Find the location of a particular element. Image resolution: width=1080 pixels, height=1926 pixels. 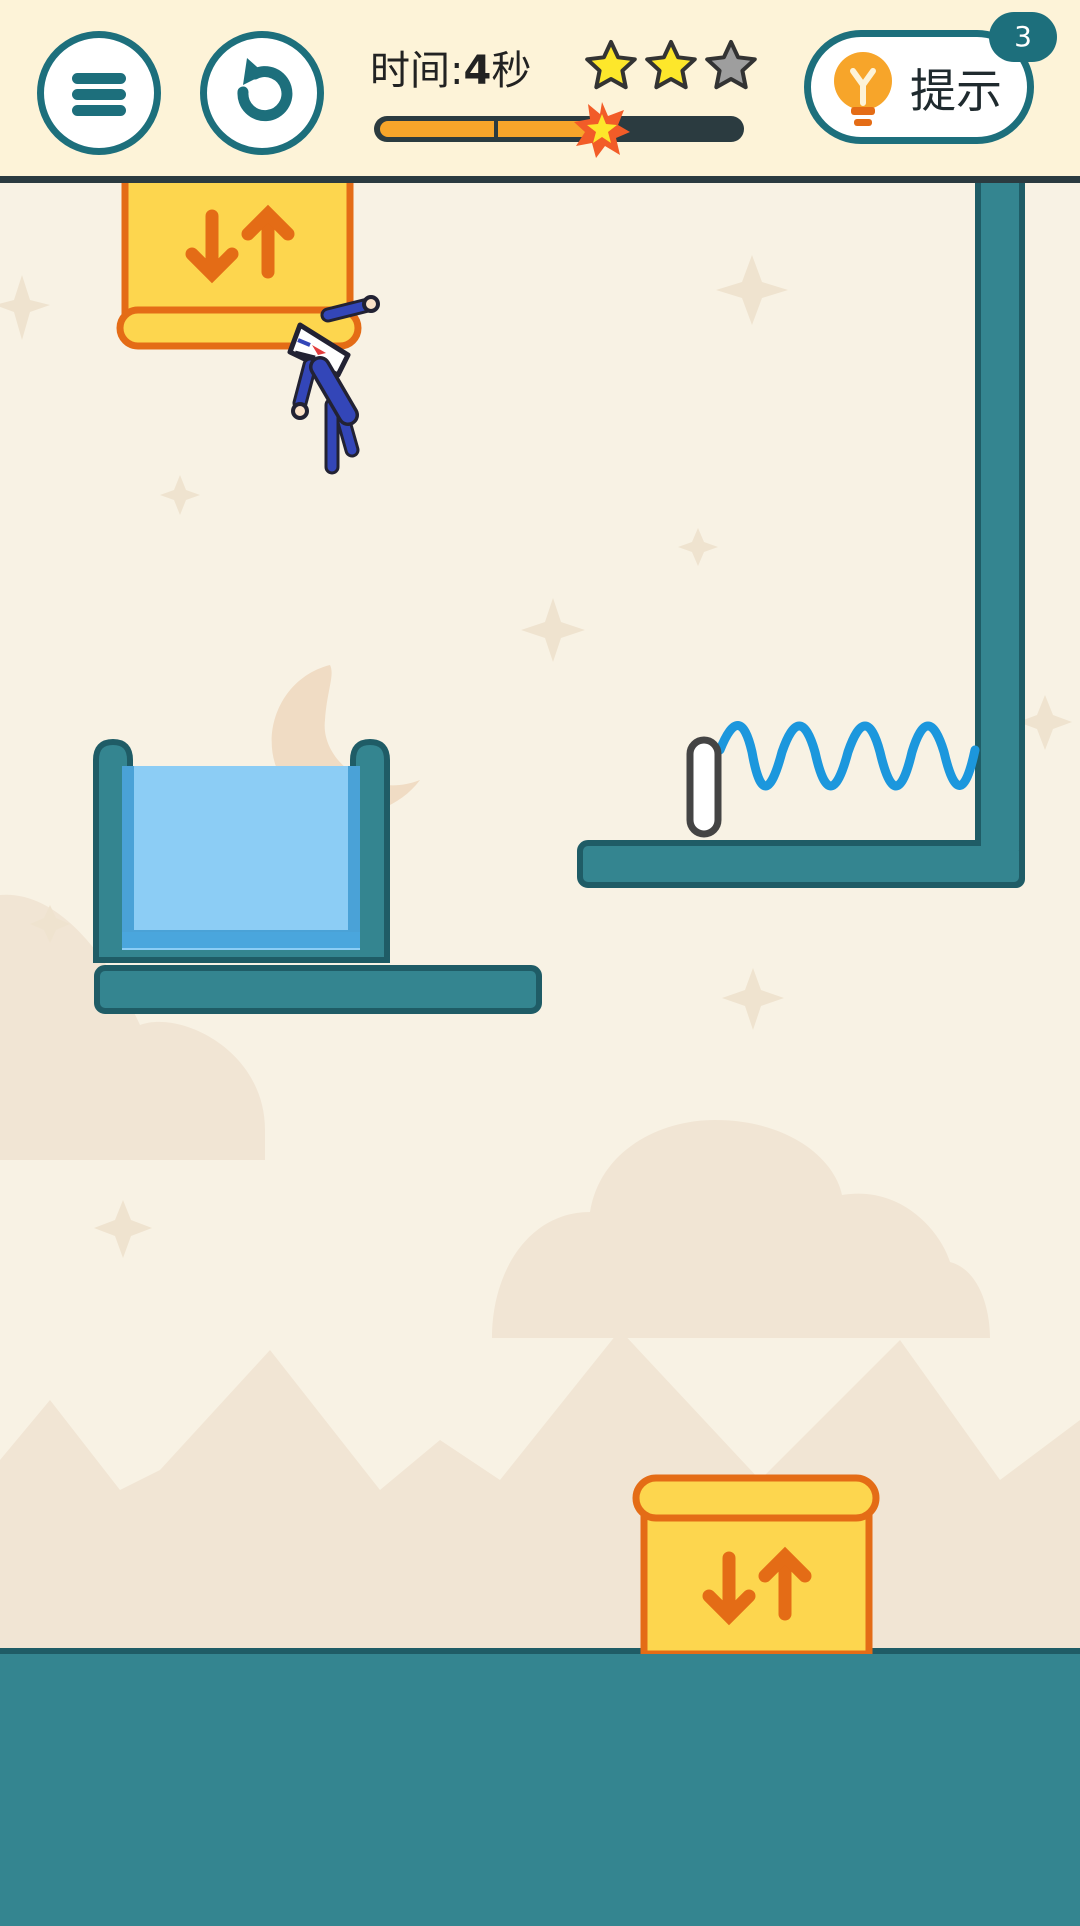

portal-bottom is located at coordinates (758, 1564).